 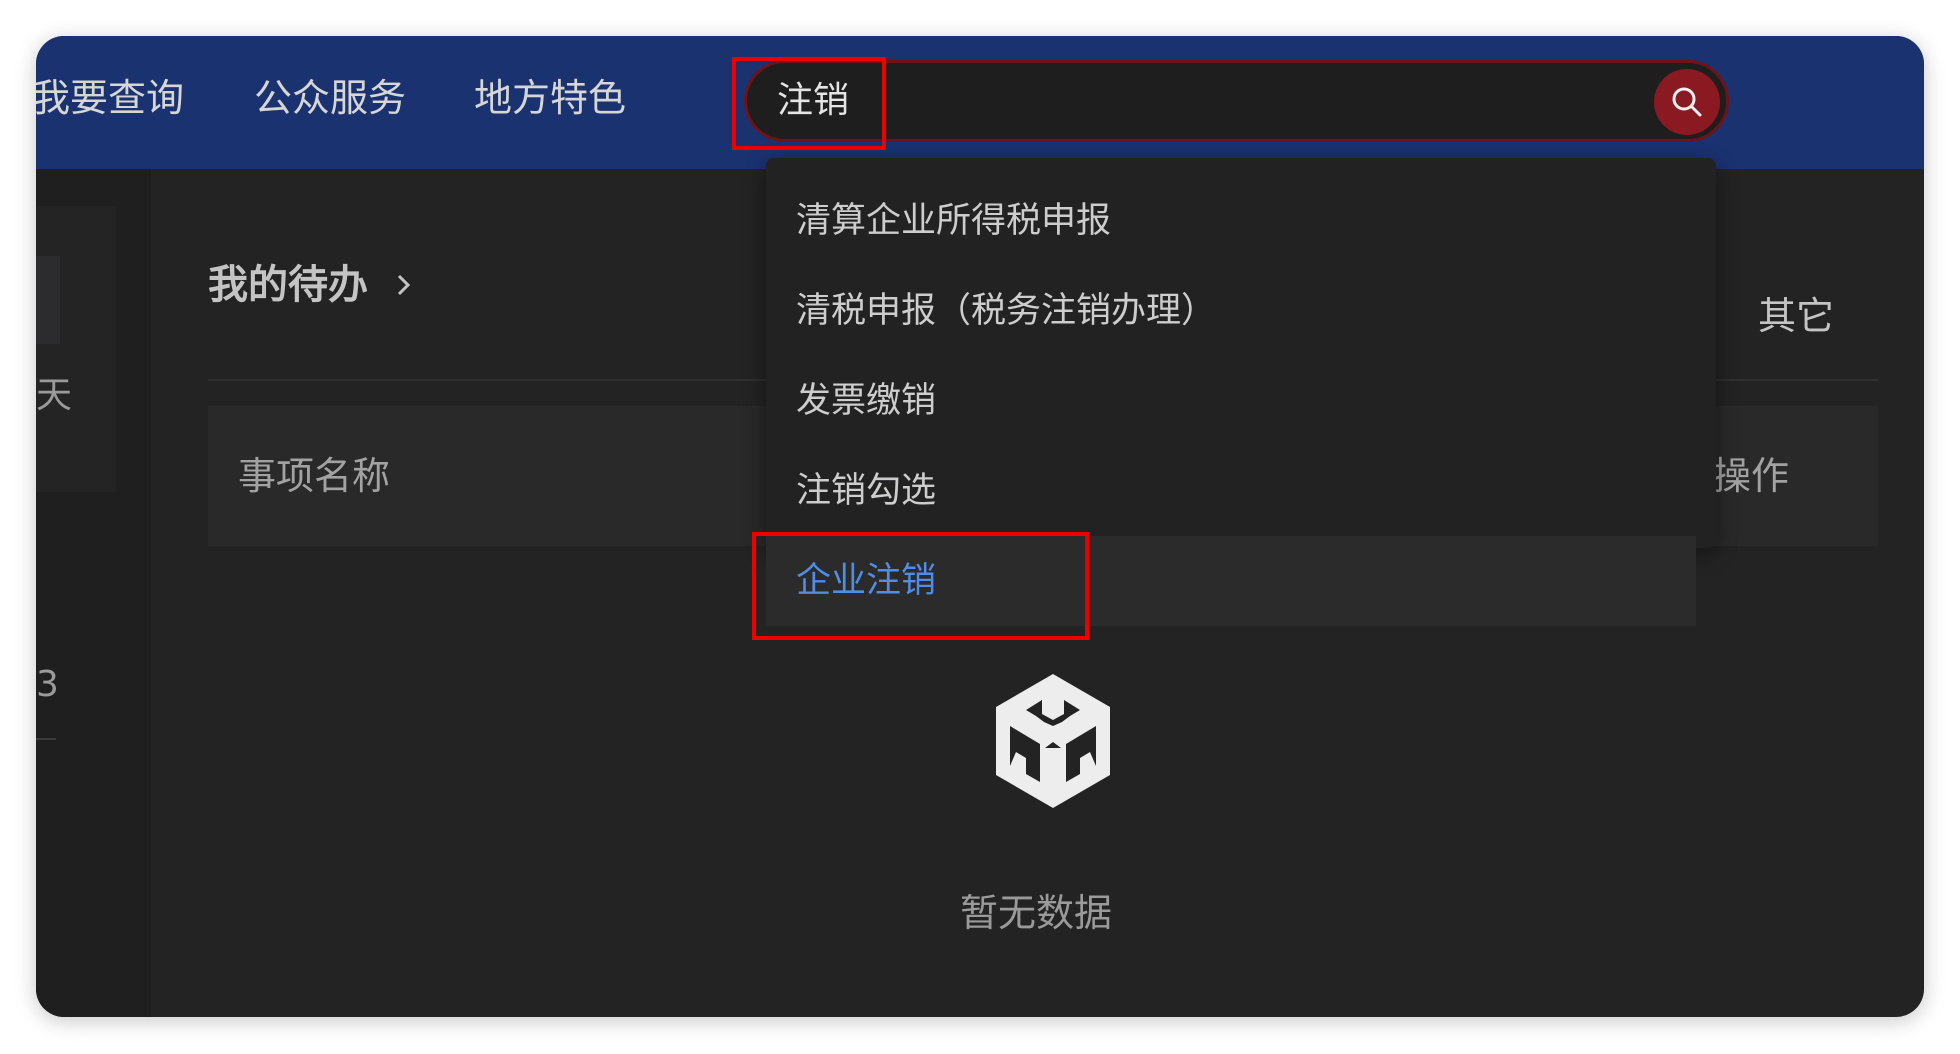 What do you see at coordinates (1231, 401) in the screenshot?
I see `suggestion-item: 发票缴销` at bounding box center [1231, 401].